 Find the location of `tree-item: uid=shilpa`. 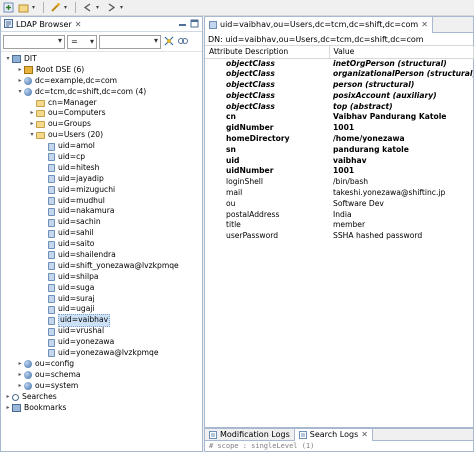

tree-item: uid=shilpa is located at coordinates (101, 277).